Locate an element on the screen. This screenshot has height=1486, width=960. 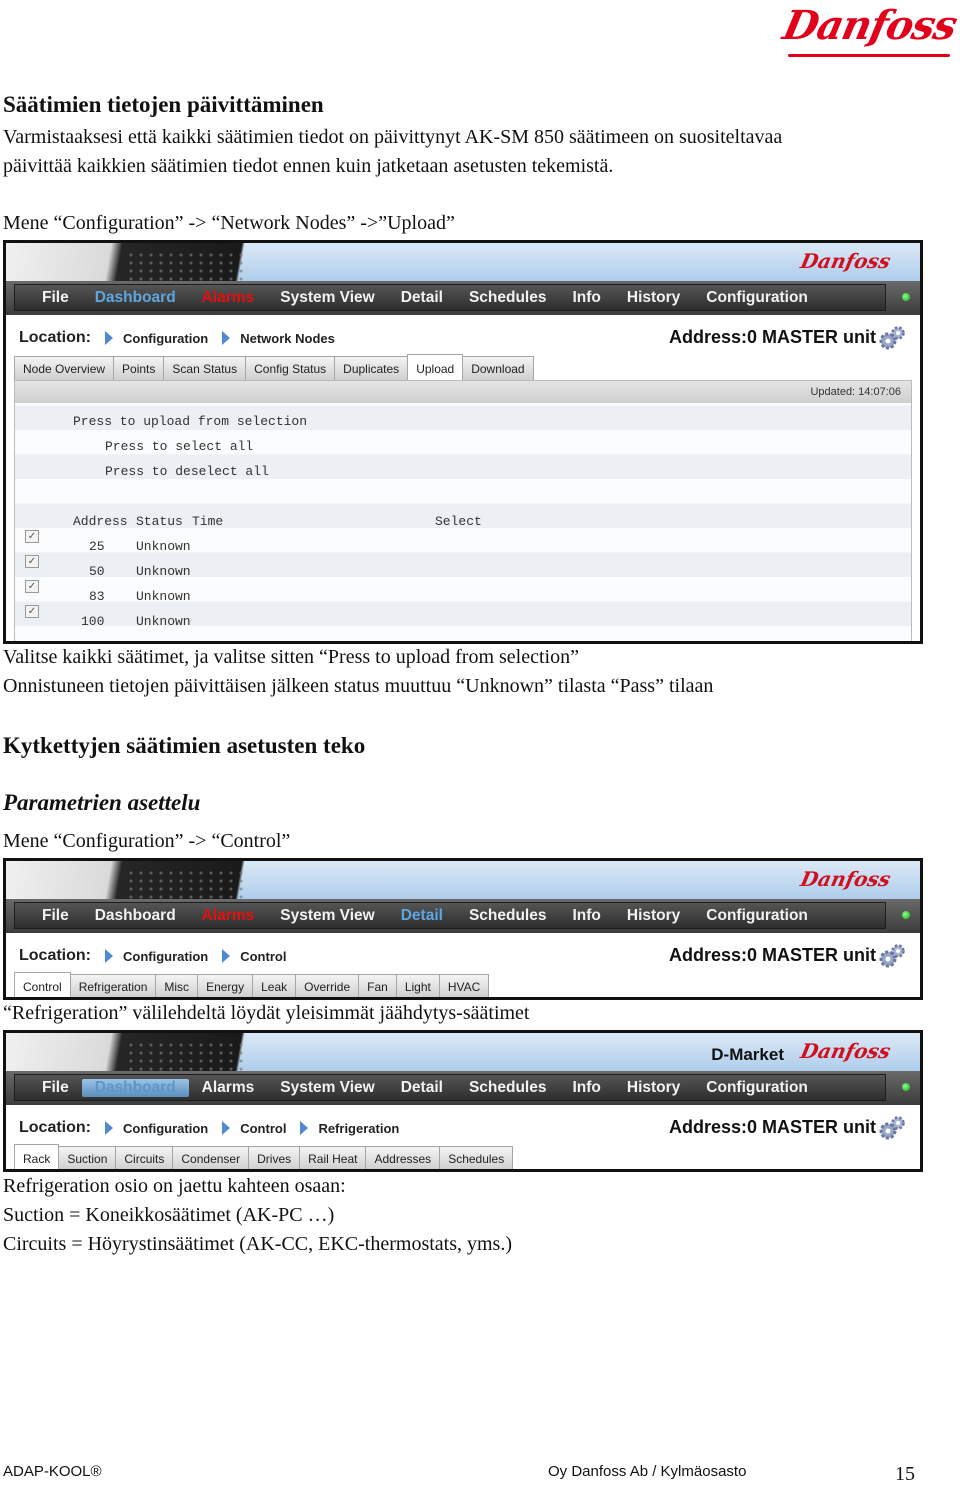
tab-energy: Energy is located at coordinates (225, 985).